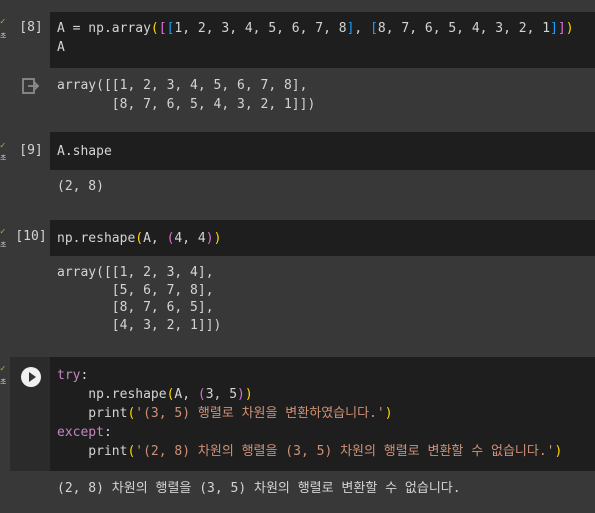  Describe the element at coordinates (322, 151) in the screenshot. I see `code-editor: A.shape` at that location.